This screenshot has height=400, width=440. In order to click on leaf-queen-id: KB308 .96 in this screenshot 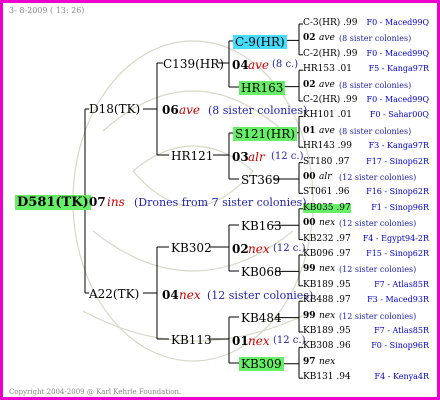, I will do `click(327, 346)`.